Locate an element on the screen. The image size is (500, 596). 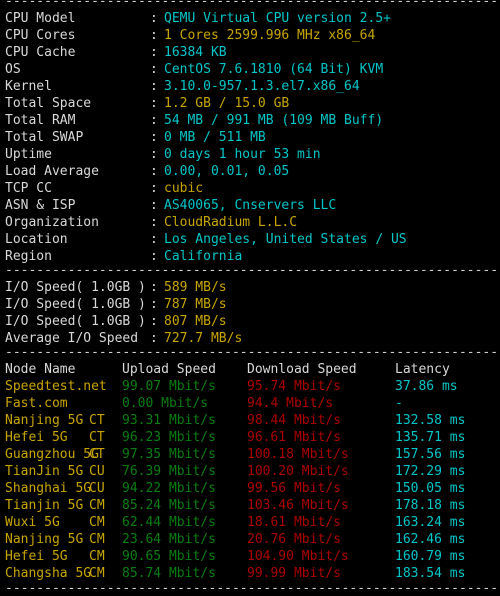
system-info-row: TCP CC: cubic is located at coordinates (250, 188).